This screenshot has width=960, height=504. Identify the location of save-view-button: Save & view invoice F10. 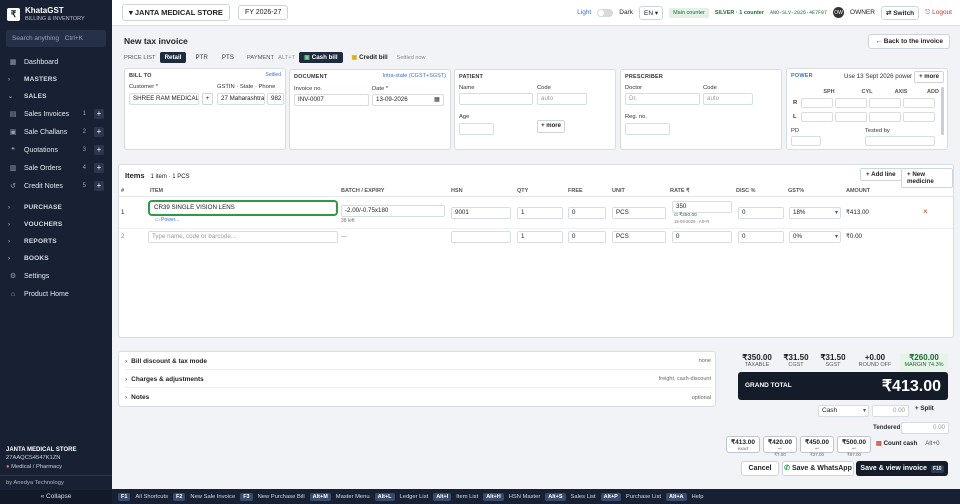
(902, 468).